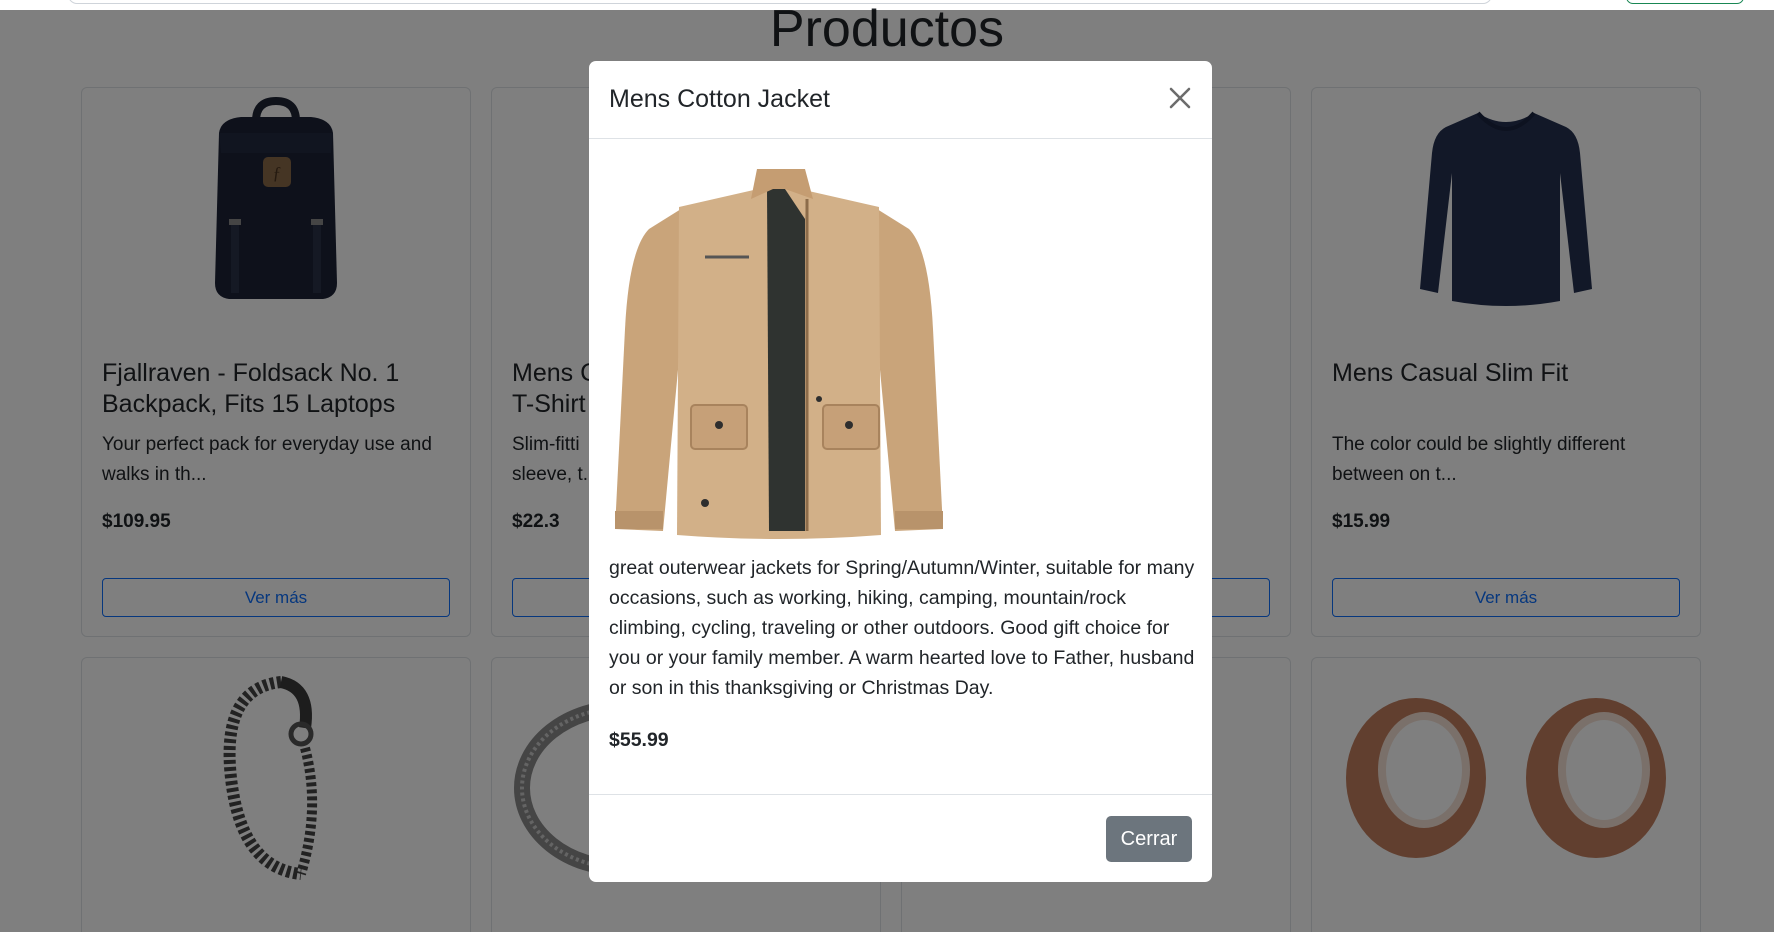 This screenshot has height=932, width=1774. Describe the element at coordinates (1149, 839) in the screenshot. I see `close-button: Cerrar` at that location.